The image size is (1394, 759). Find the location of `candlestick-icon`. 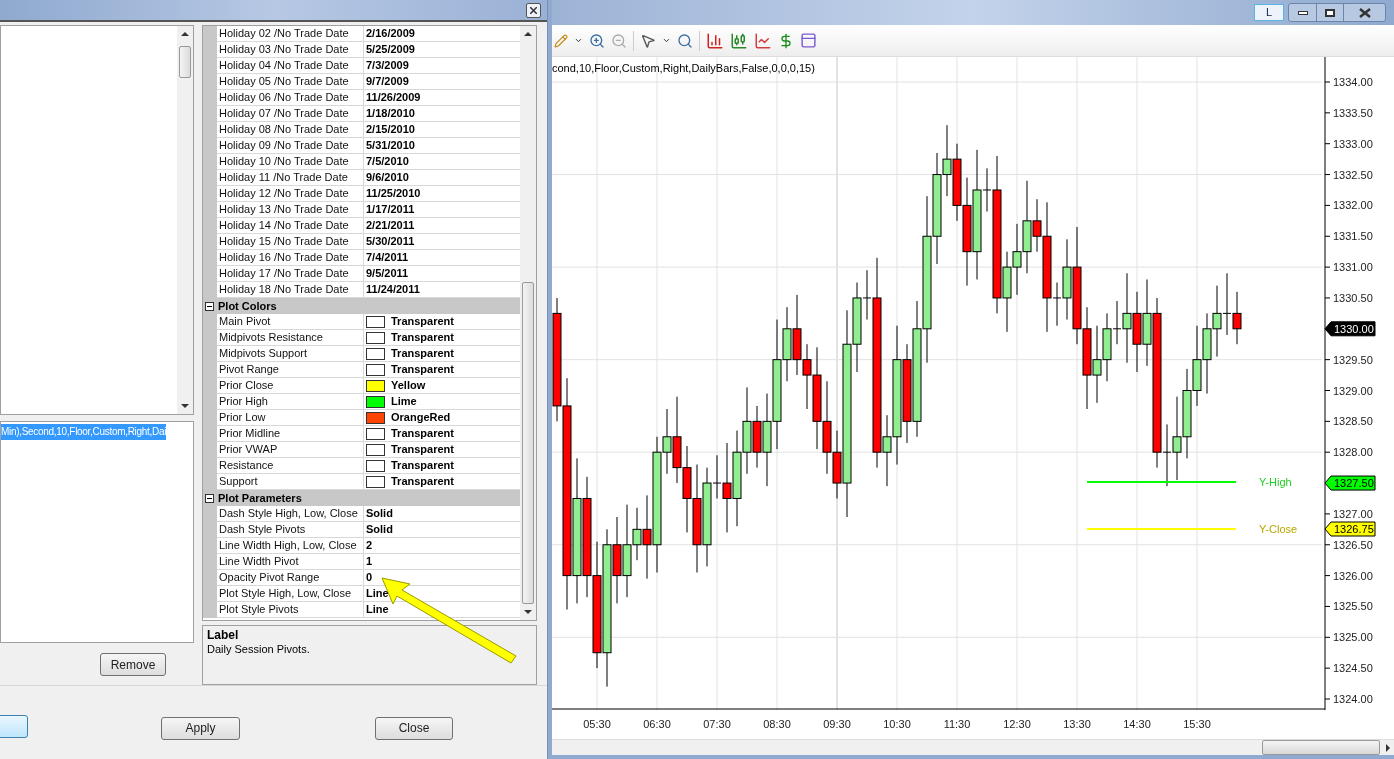

candlestick-icon is located at coordinates (739, 40).